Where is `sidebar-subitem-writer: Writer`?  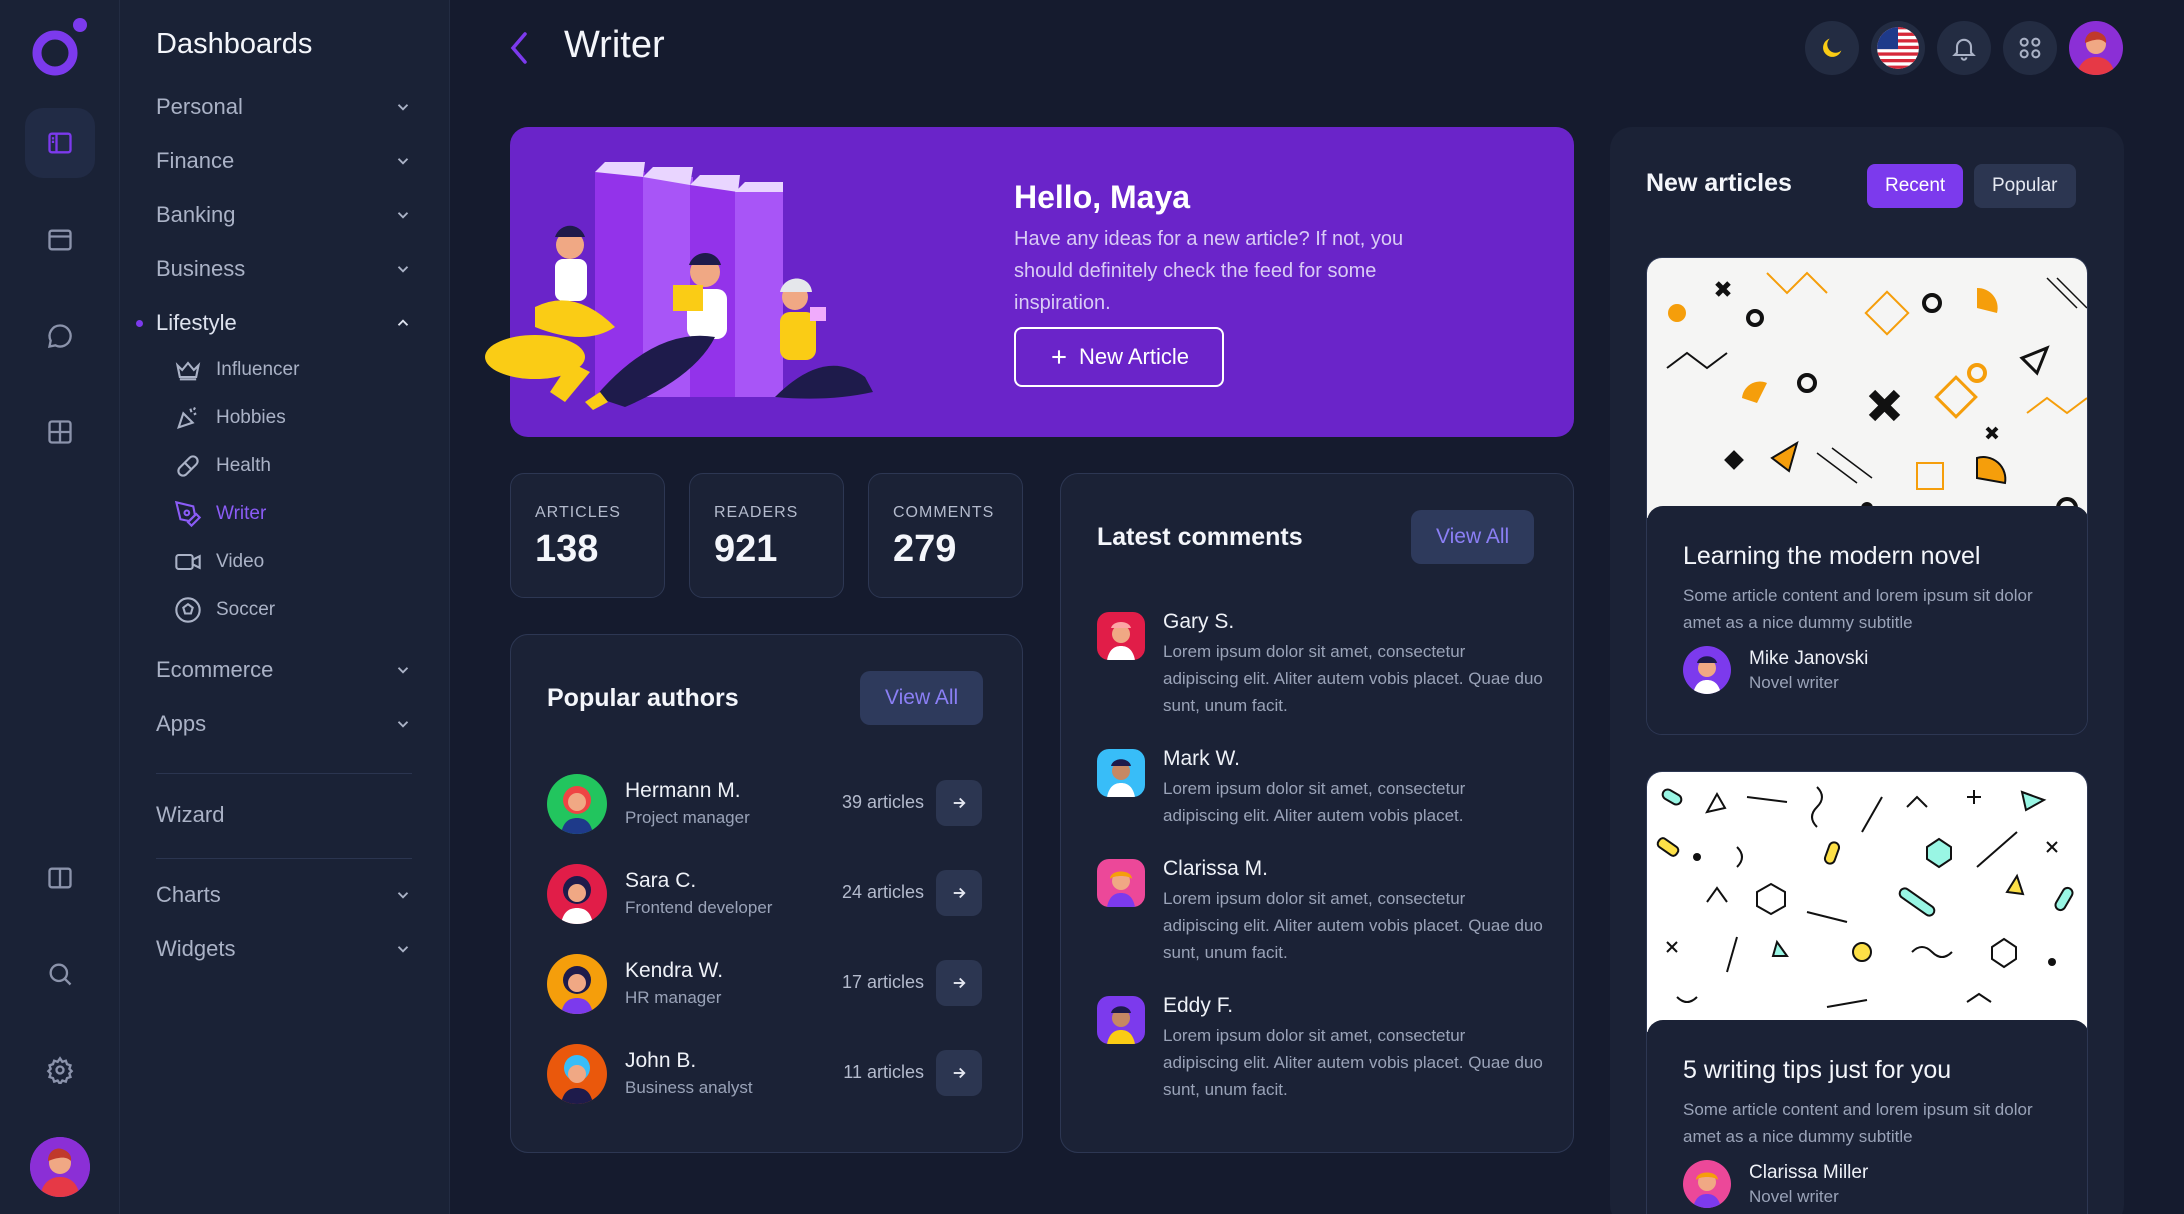 sidebar-subitem-writer: Writer is located at coordinates (220, 514).